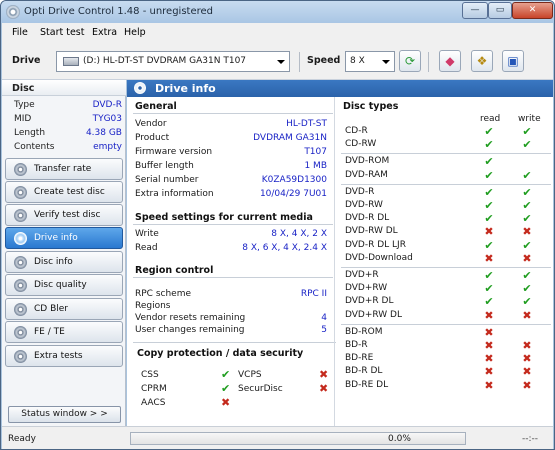 This screenshot has height=450, width=555. What do you see at coordinates (152, 138) in the screenshot?
I see `info-key: Product` at bounding box center [152, 138].